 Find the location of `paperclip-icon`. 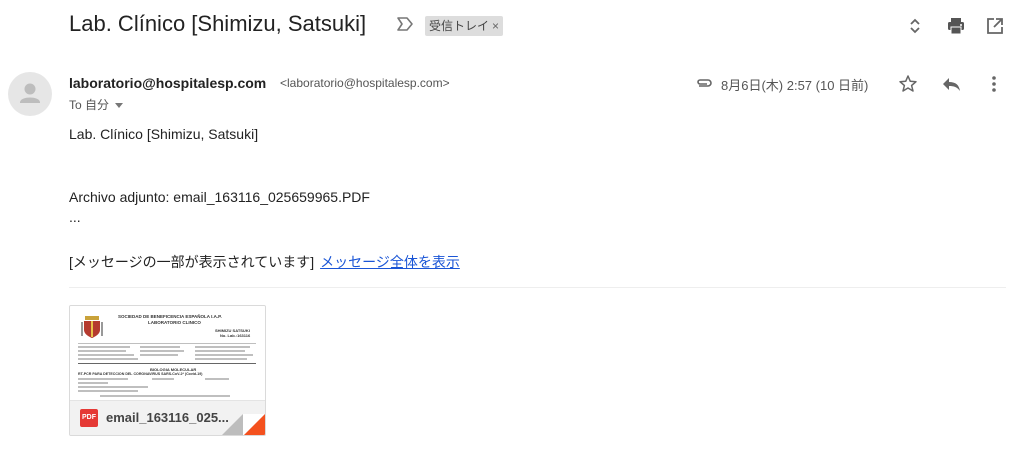

paperclip-icon is located at coordinates (704, 83).